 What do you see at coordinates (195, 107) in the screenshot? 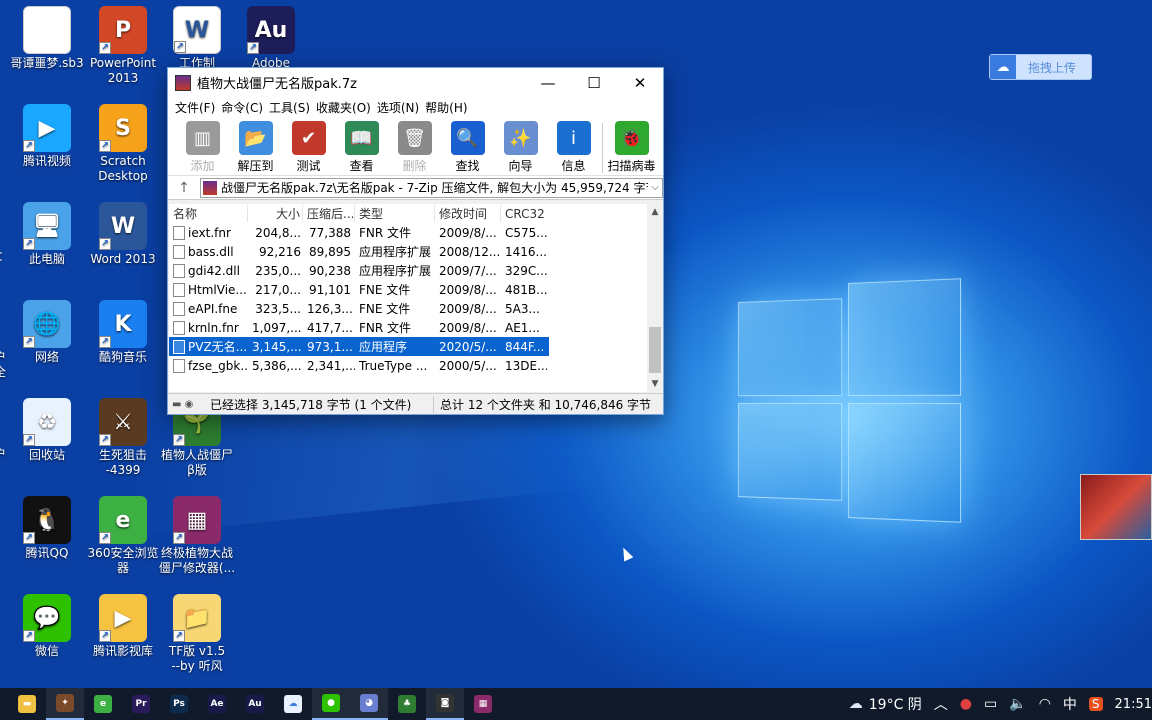
I see `menu-item: 文件(F)` at bounding box center [195, 107].